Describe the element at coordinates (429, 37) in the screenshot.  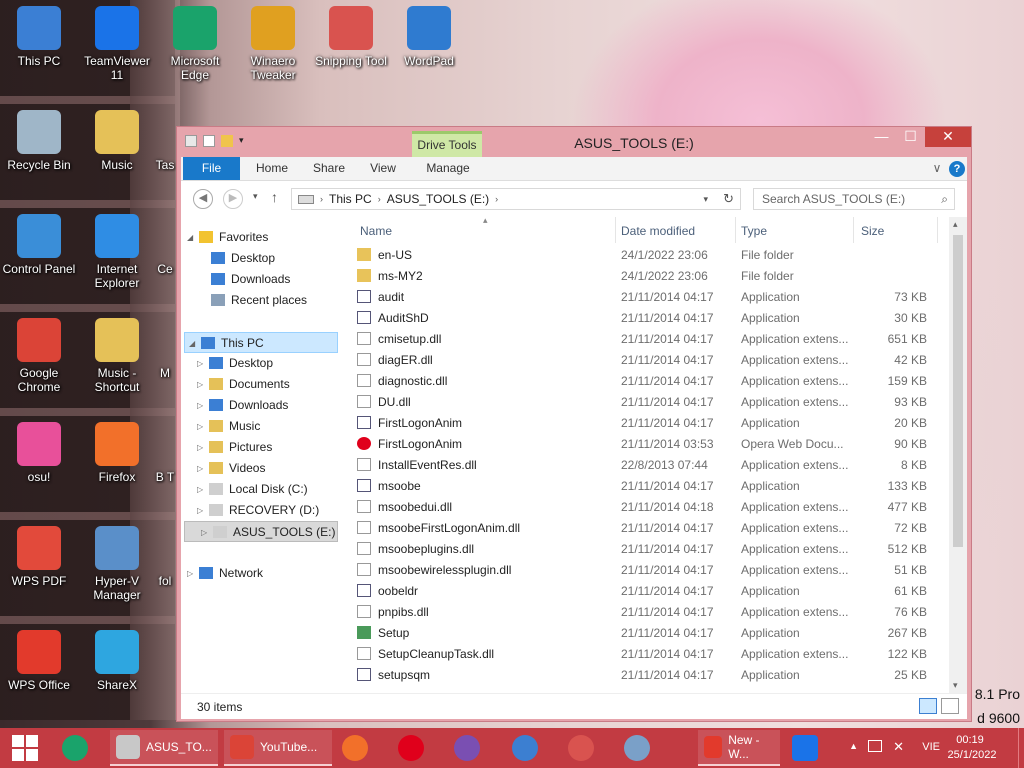
I see `desktop-wordpad-shortcut: WordPad` at that location.